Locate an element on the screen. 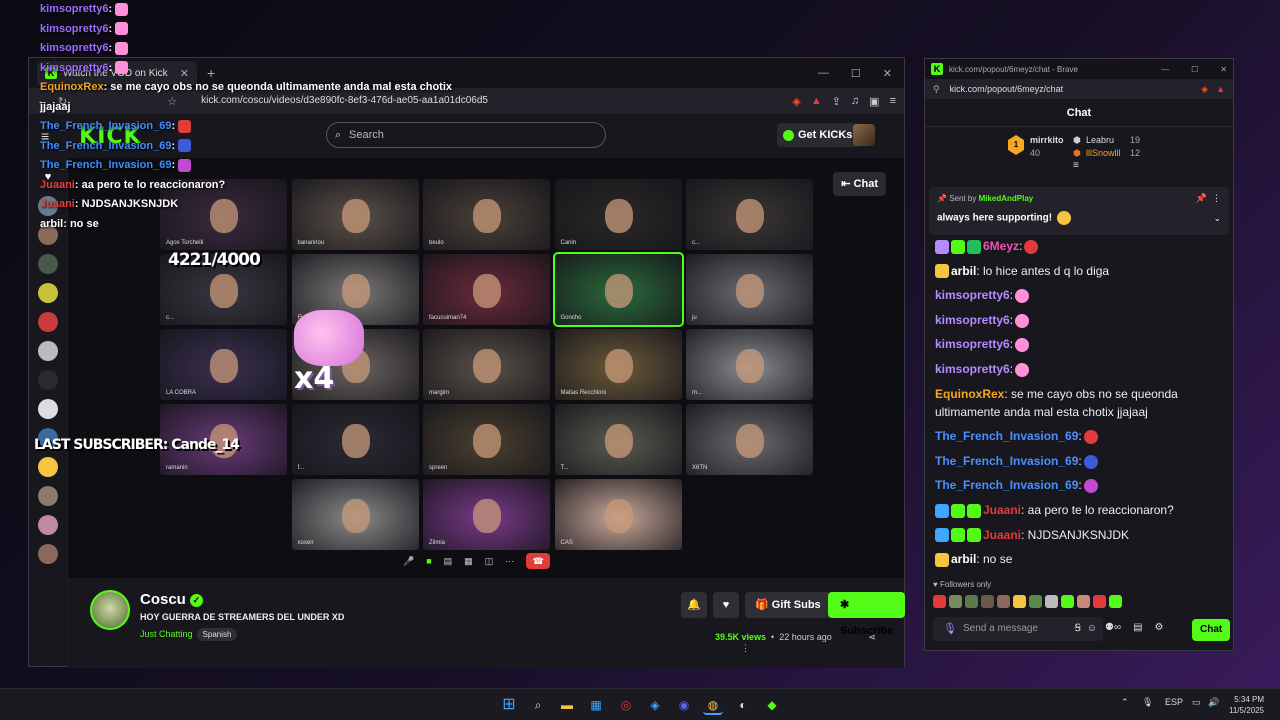 This screenshot has width=1280, height=720. voice-icon: 🎙 is located at coordinates (950, 629).